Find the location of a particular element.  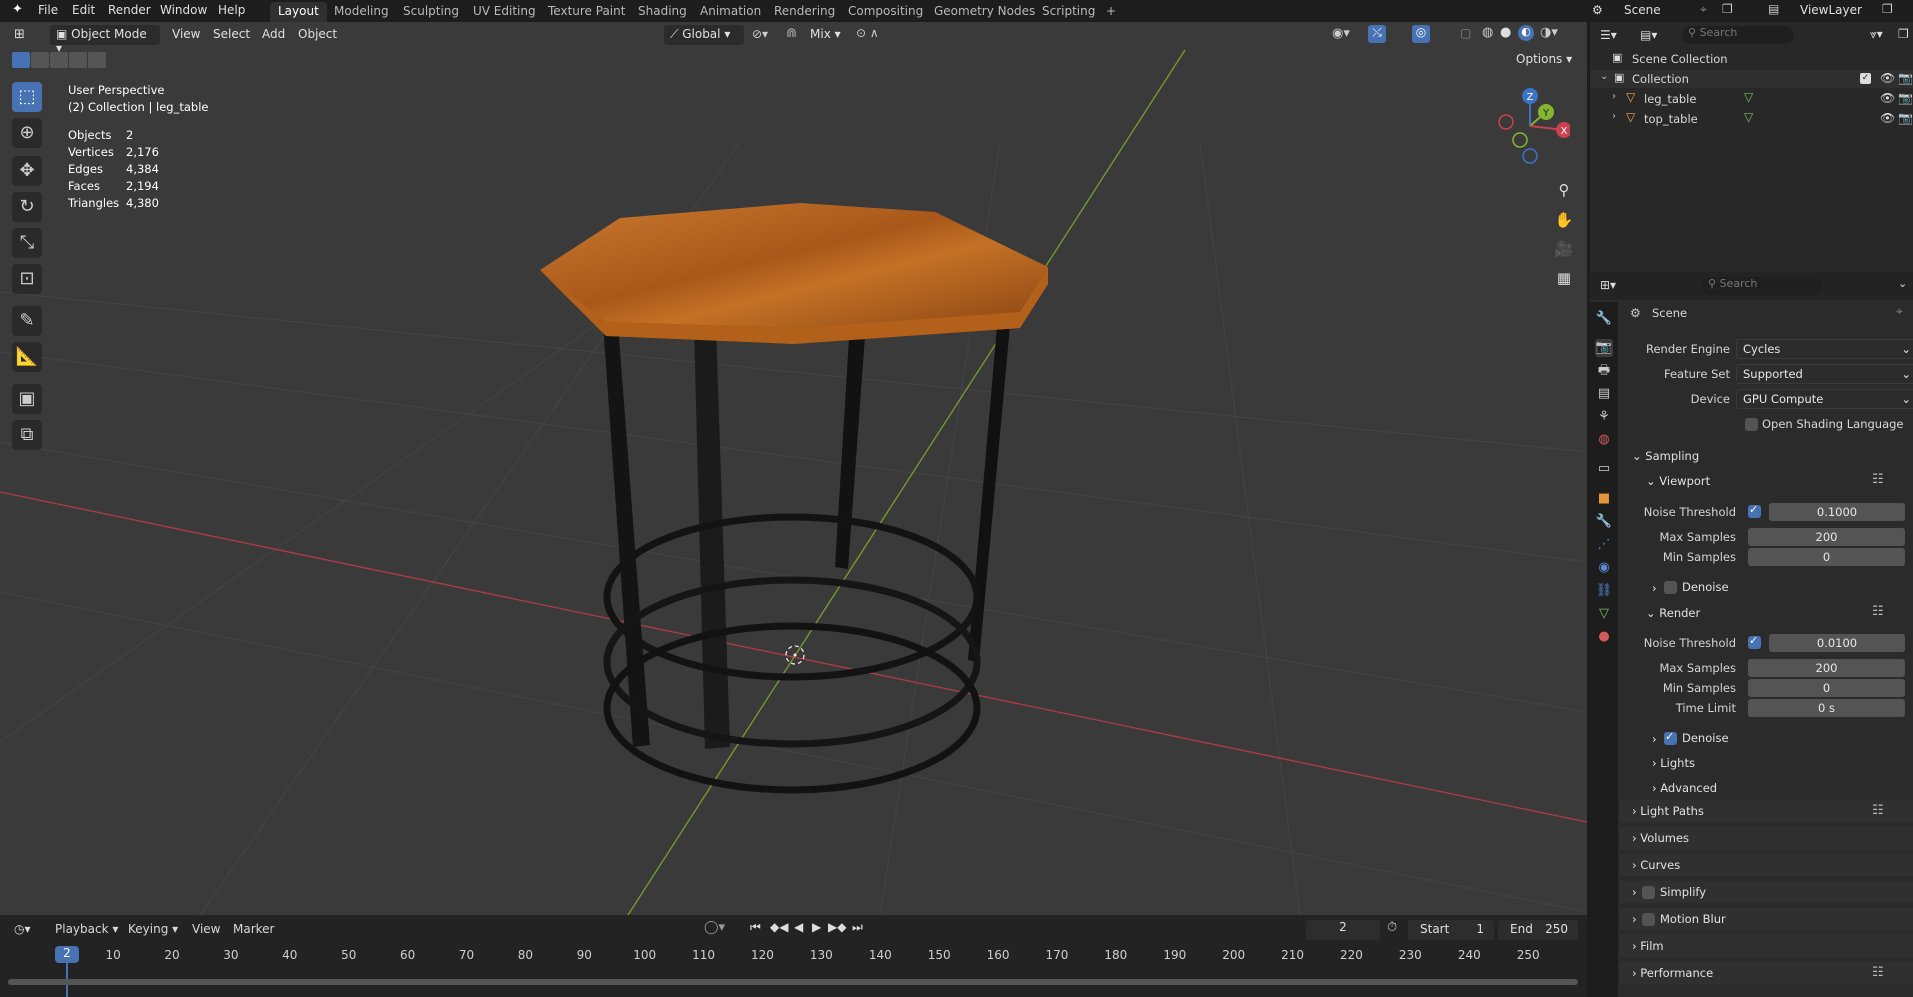

next-keyframe-icon: ▶◆ is located at coordinates (837, 927).